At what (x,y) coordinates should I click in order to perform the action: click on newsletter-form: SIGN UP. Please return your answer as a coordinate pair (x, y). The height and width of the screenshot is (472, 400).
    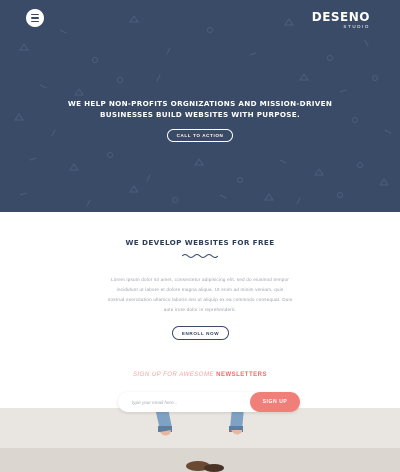
    Looking at the image, I should click on (209, 402).